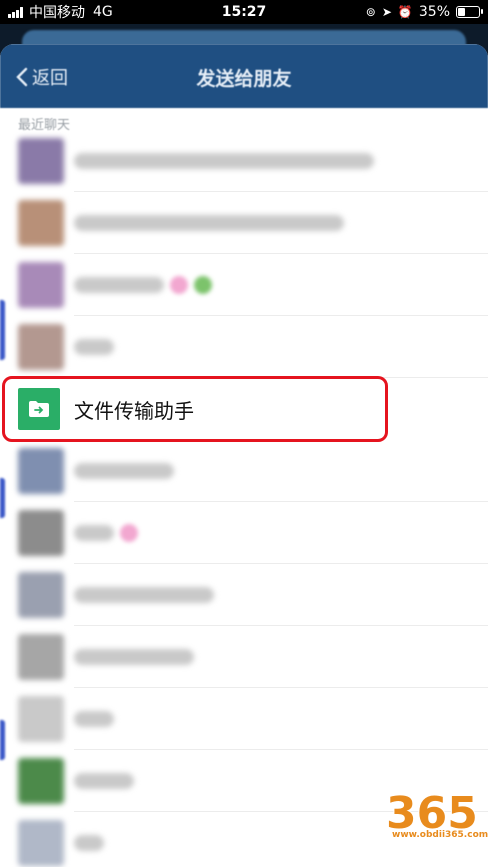 The image size is (488, 867). I want to click on alarm-icon: ⏰, so click(405, 12).